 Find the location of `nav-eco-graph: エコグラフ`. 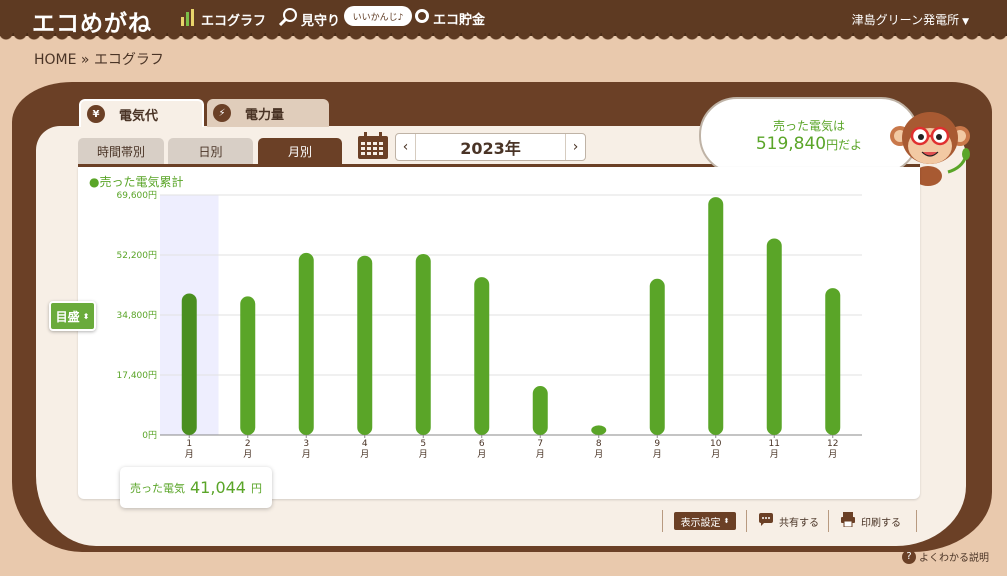

nav-eco-graph: エコグラフ is located at coordinates (223, 19).